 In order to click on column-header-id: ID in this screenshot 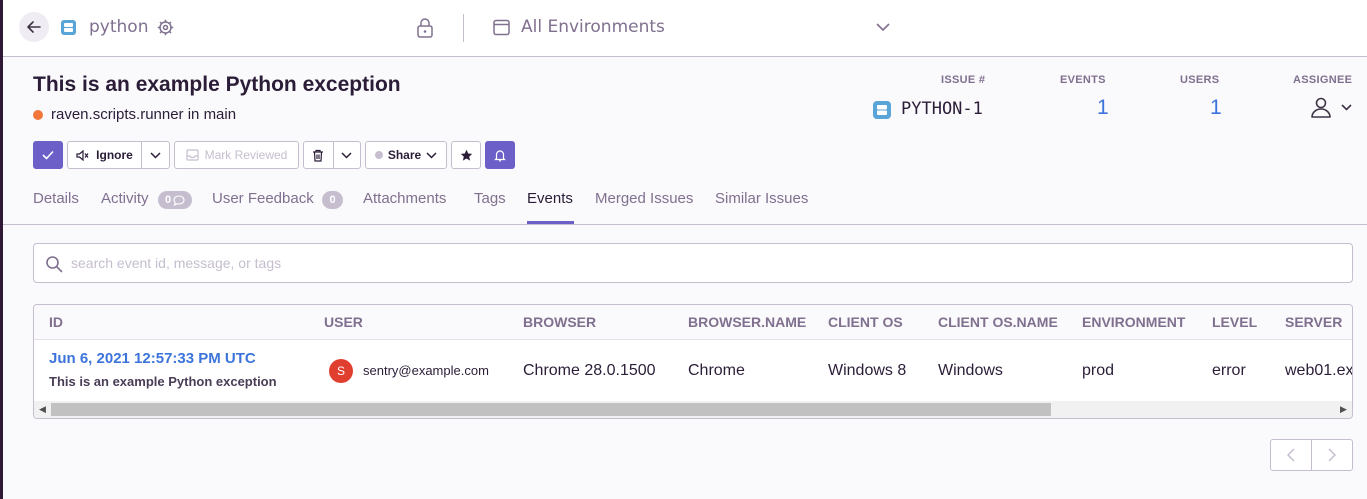, I will do `click(56, 322)`.